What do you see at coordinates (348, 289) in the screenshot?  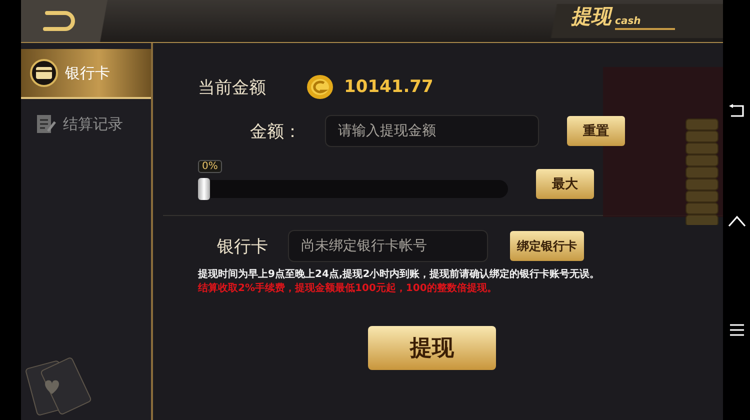 I see `notice-text: 结算收取2%手续费，提现金额最低100元起，100的整数倍提现。` at bounding box center [348, 289].